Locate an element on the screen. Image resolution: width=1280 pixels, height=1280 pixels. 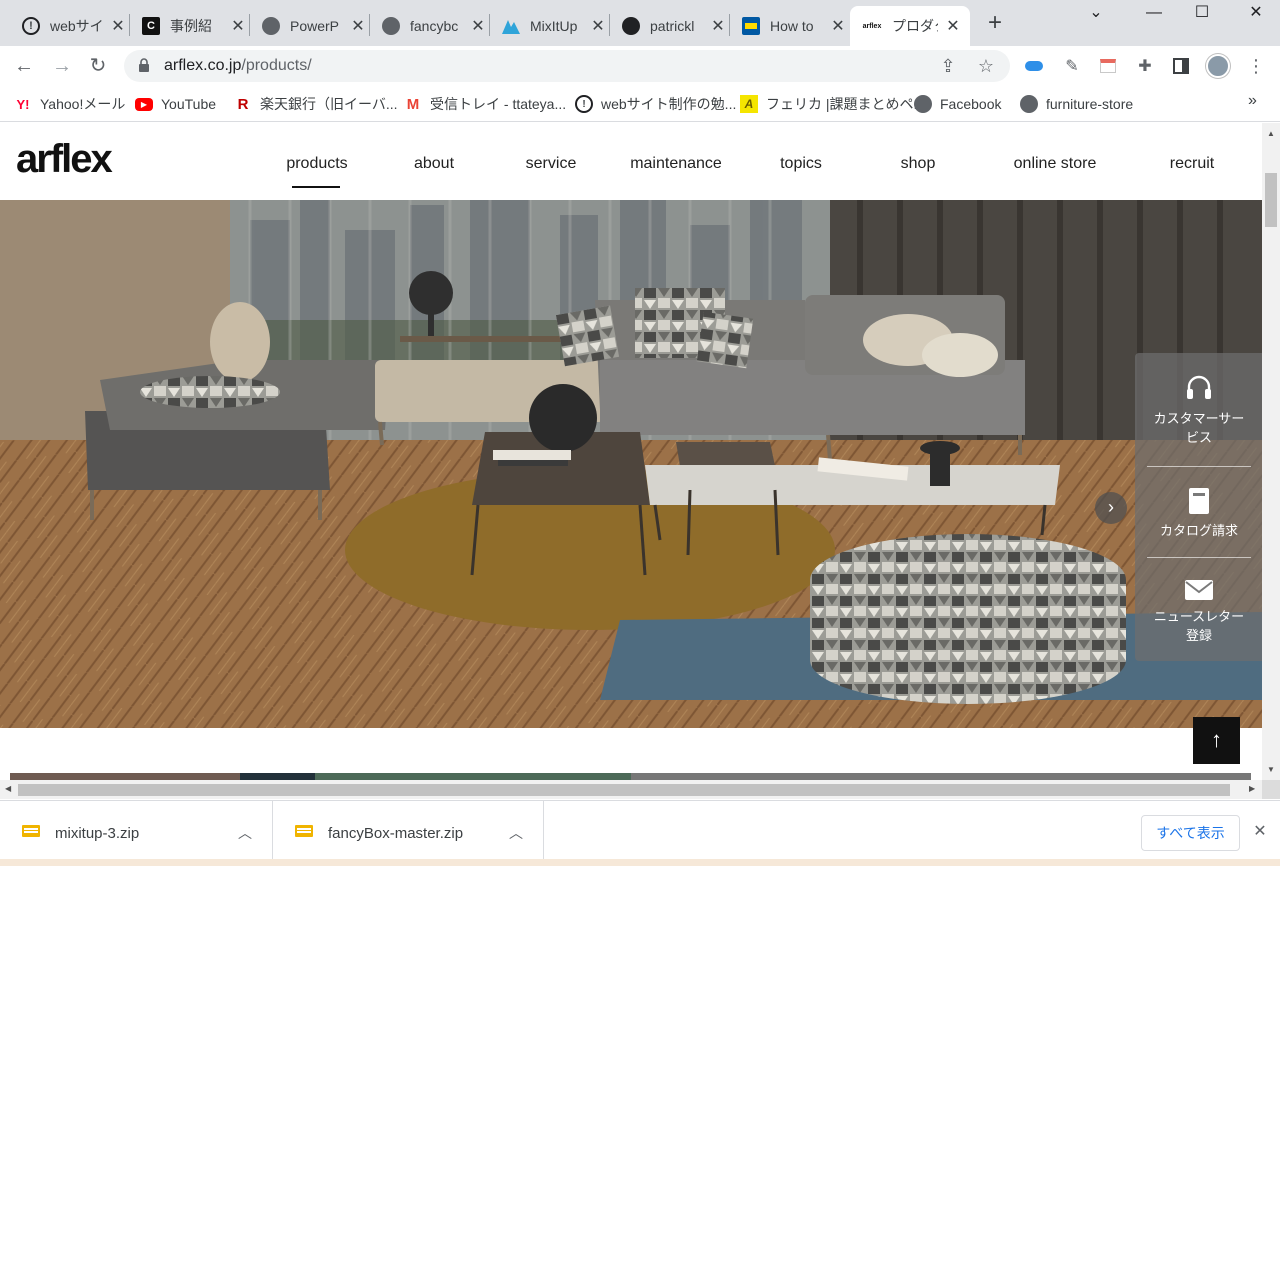
address-bar: arflex.co.jp/products/ ⇪ ☆ is located at coordinates (567, 66).